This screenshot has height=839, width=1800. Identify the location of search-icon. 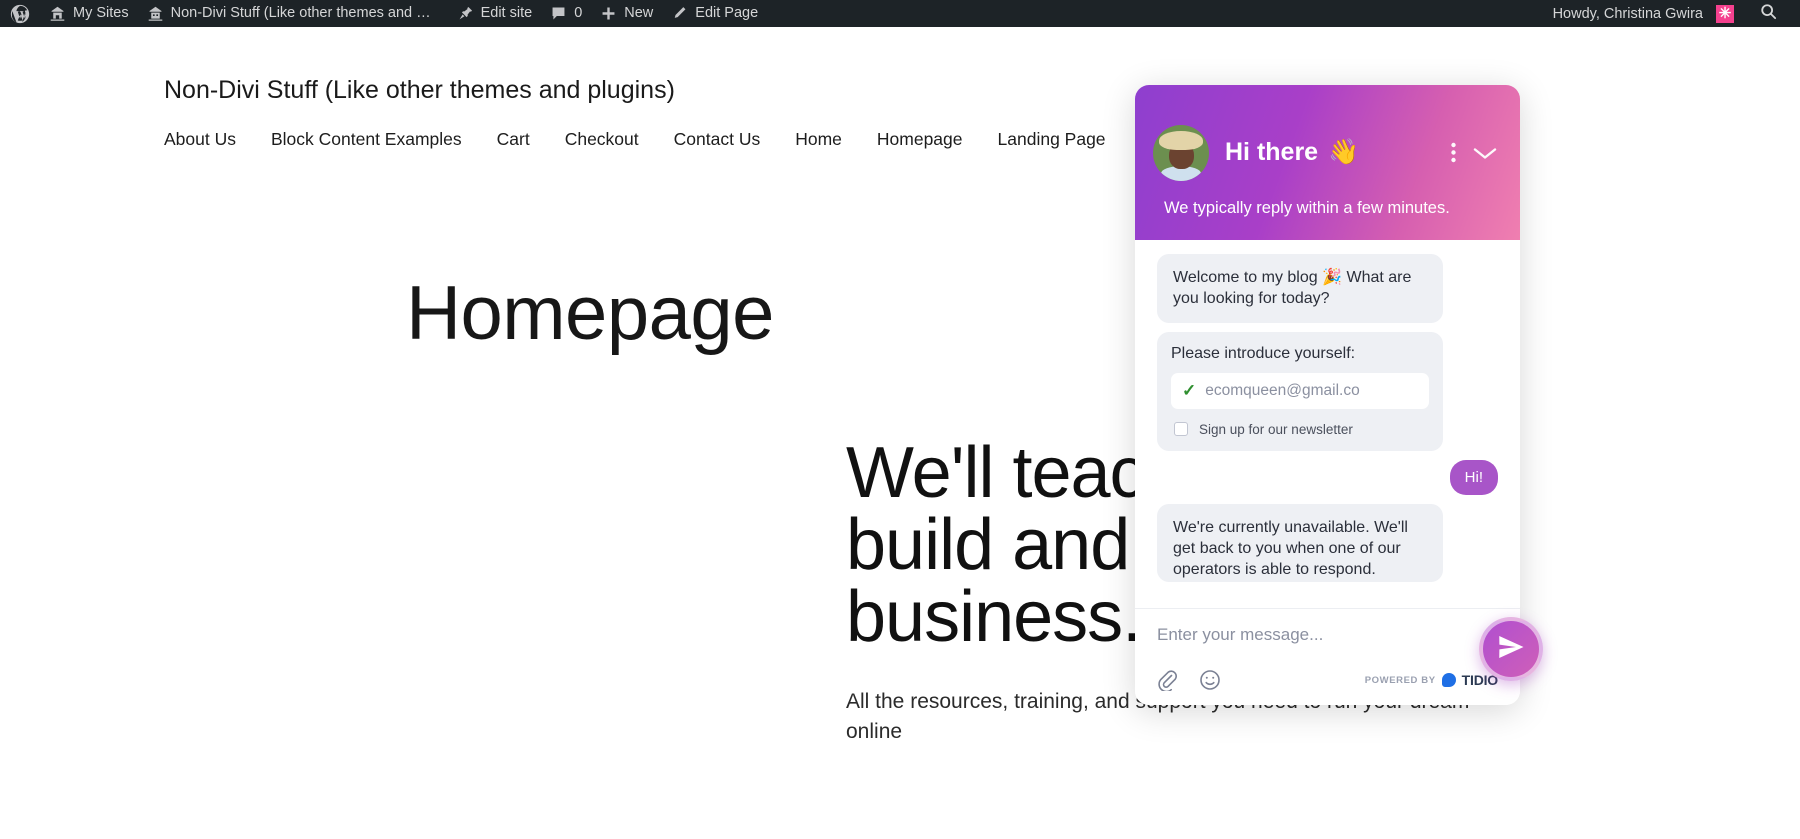
(1768, 13).